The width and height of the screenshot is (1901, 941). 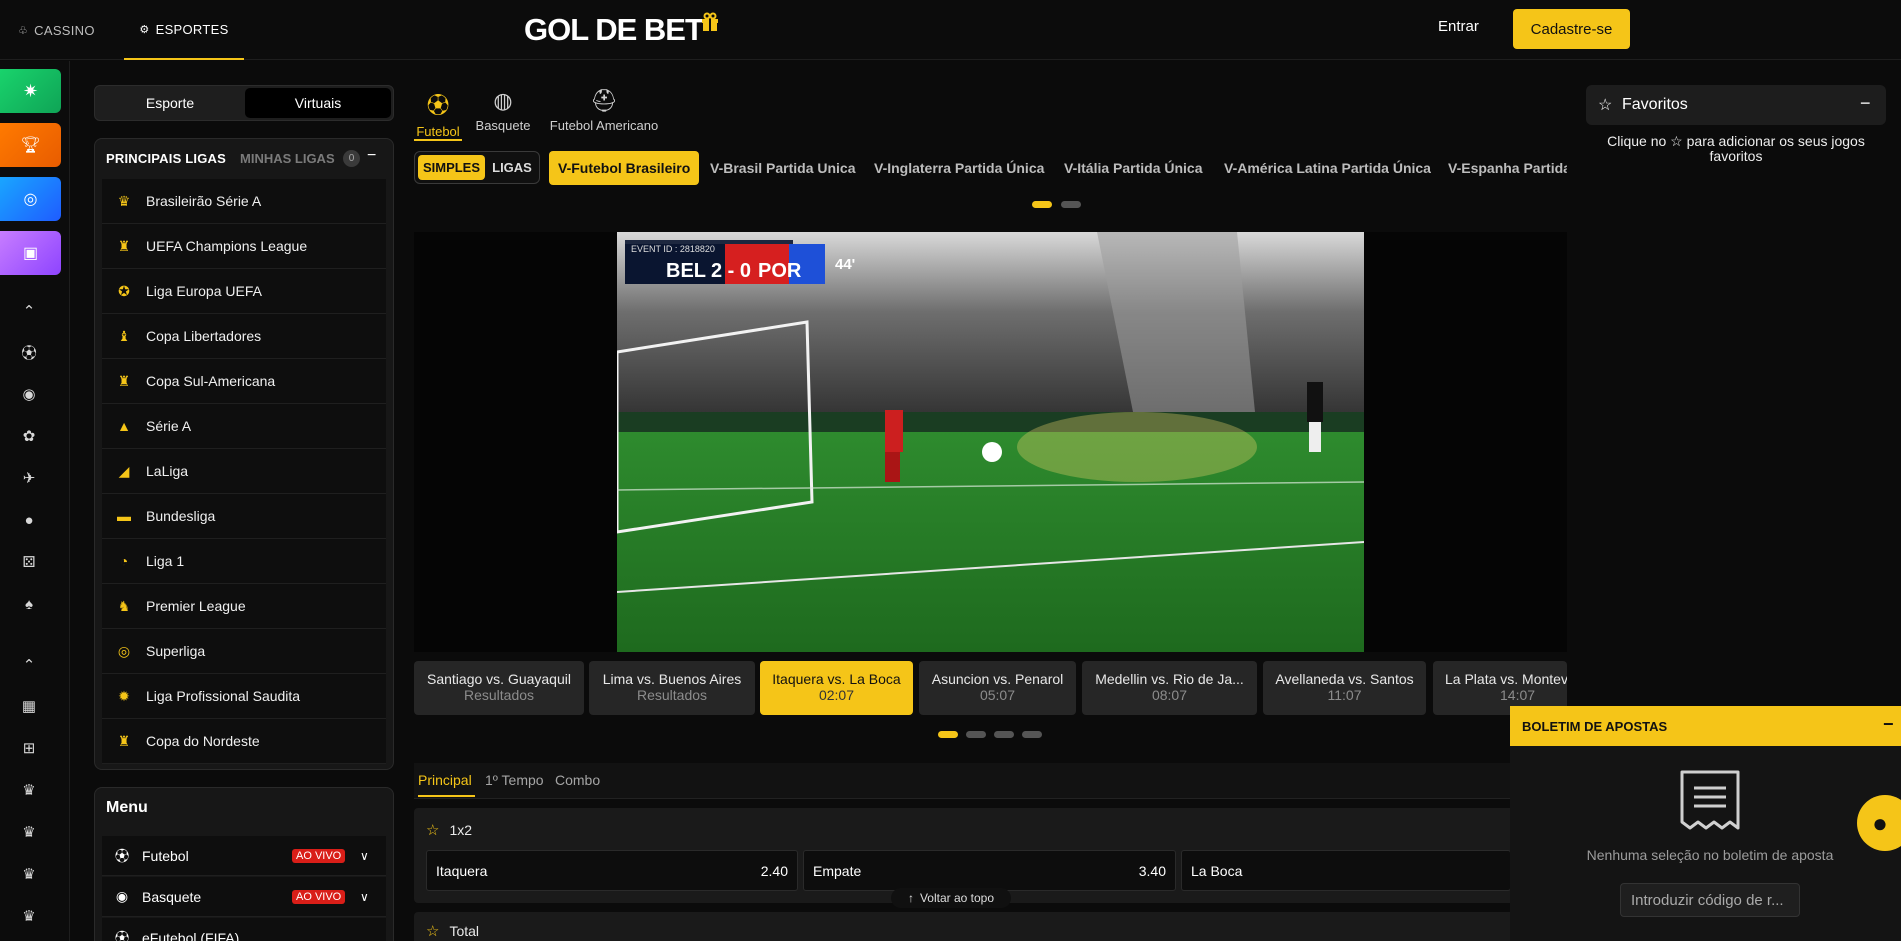 What do you see at coordinates (170, 103) in the screenshot?
I see `toggle-esporte: Esporte` at bounding box center [170, 103].